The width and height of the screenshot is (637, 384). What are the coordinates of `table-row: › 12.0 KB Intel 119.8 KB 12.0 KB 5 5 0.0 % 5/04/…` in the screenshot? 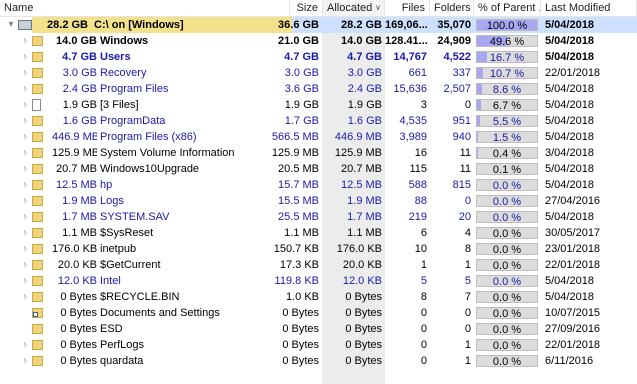 It's located at (318, 281).